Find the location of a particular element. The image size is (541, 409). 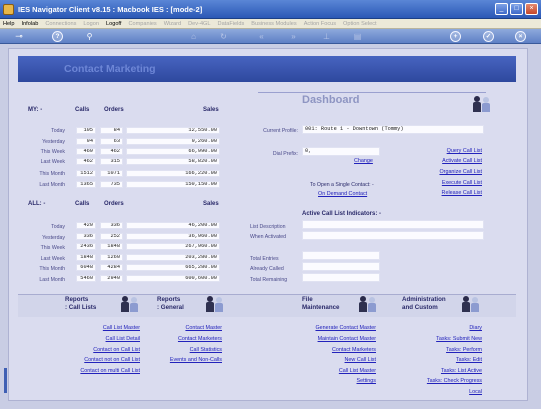

sales-value: 36,960.00 is located at coordinates (173, 236).